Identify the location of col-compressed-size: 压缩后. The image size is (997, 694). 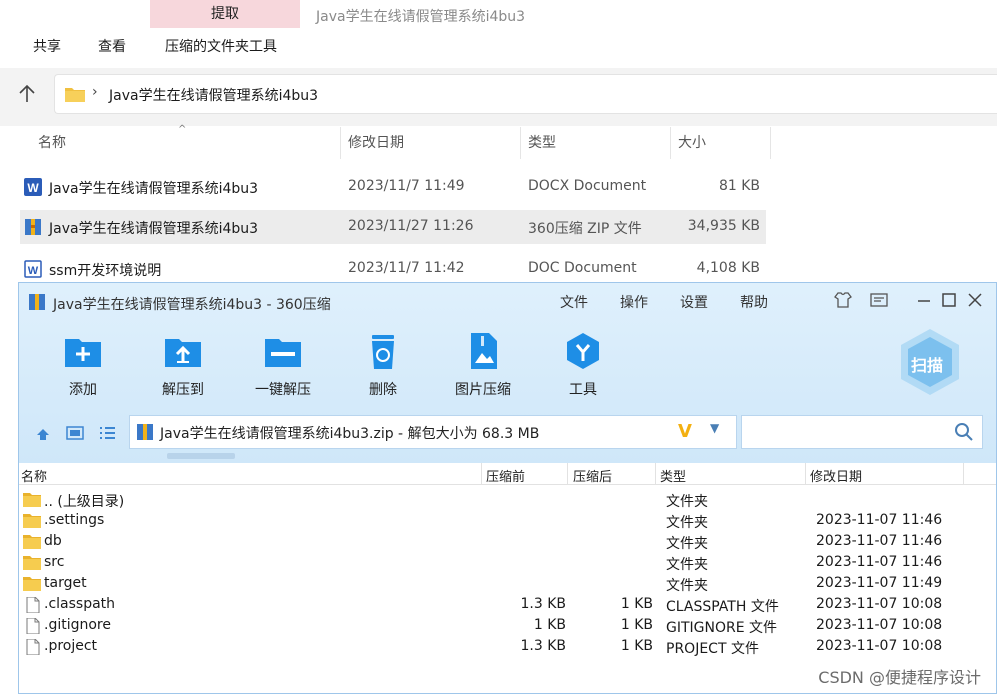
(592, 475).